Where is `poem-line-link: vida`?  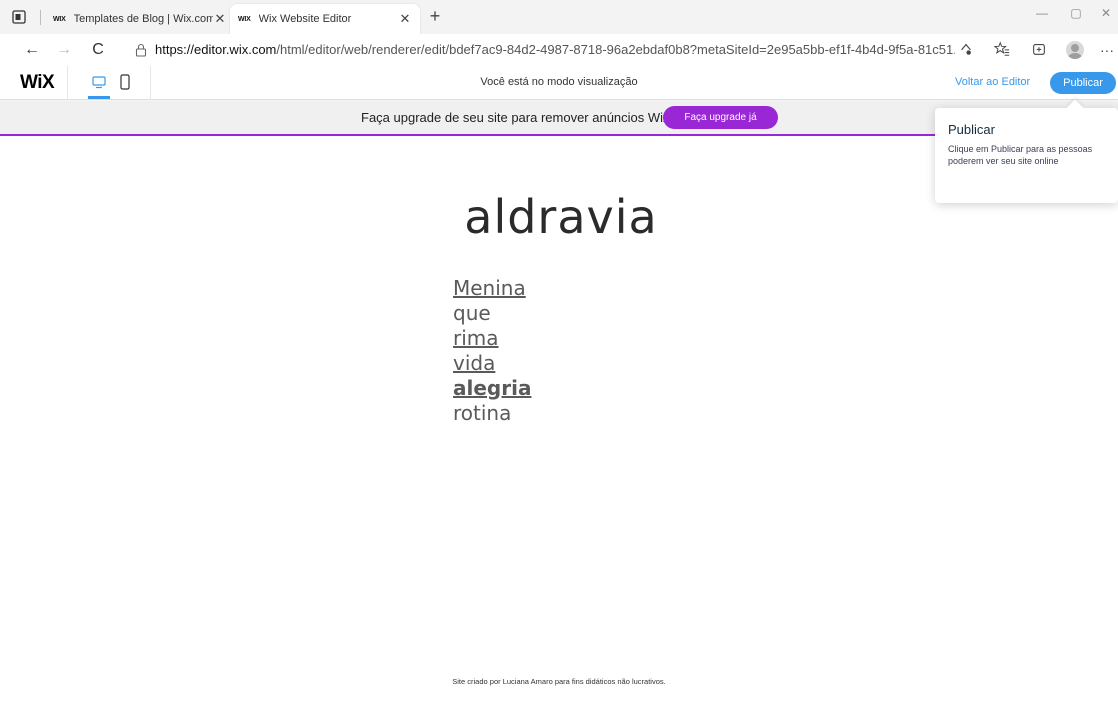 poem-line-link: vida is located at coordinates (492, 363).